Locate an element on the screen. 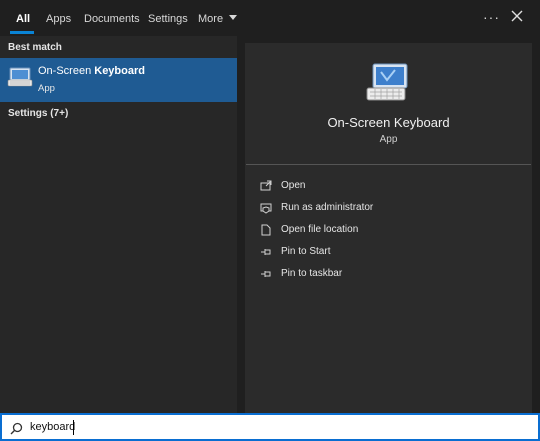 The width and height of the screenshot is (540, 441). settings-group-header: Settings (7+) is located at coordinates (38, 113).